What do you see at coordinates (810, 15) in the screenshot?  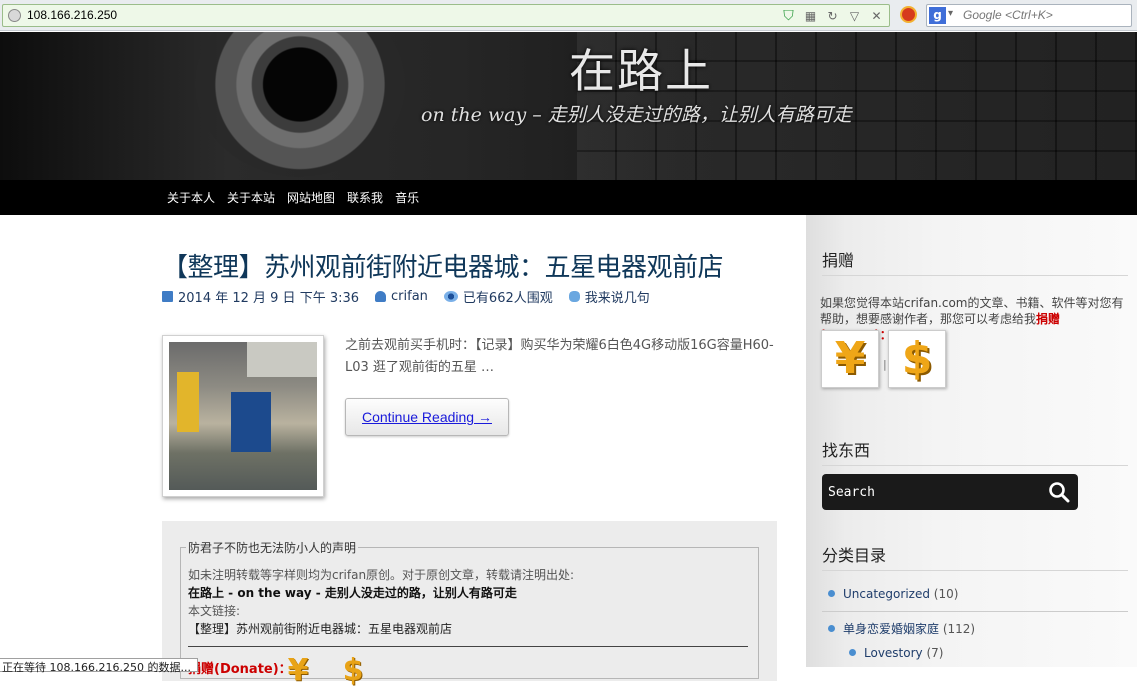 I see `qr-code-icon: ▦` at bounding box center [810, 15].